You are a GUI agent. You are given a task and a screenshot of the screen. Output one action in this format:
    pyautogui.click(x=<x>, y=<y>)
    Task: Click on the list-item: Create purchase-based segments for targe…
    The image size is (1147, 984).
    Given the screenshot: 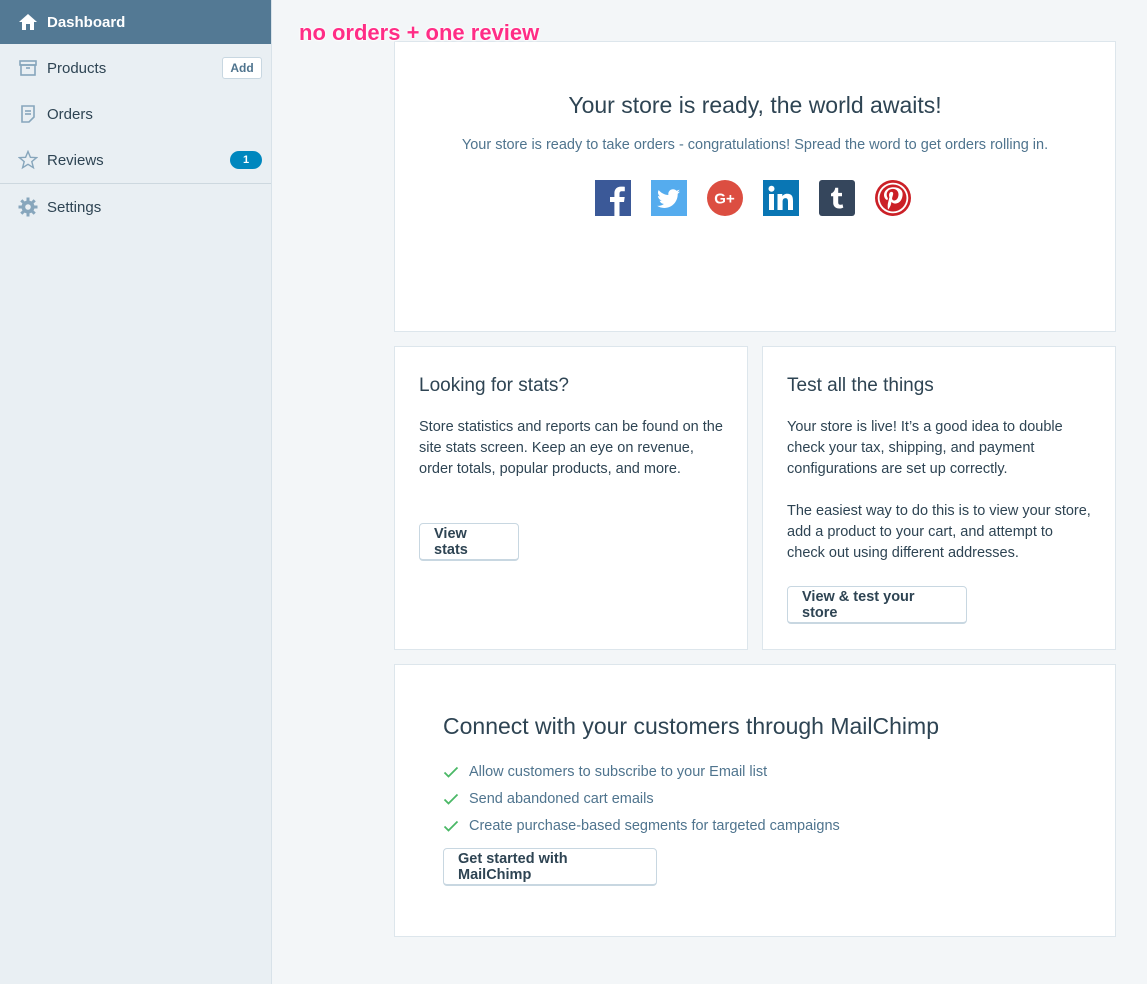 What is the action you would take?
    pyautogui.click(x=641, y=825)
    